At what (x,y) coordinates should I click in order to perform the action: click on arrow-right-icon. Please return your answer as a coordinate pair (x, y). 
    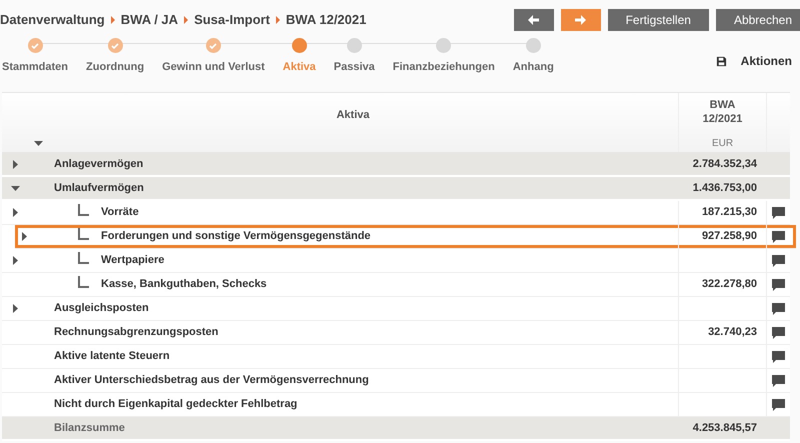
    Looking at the image, I should click on (580, 20).